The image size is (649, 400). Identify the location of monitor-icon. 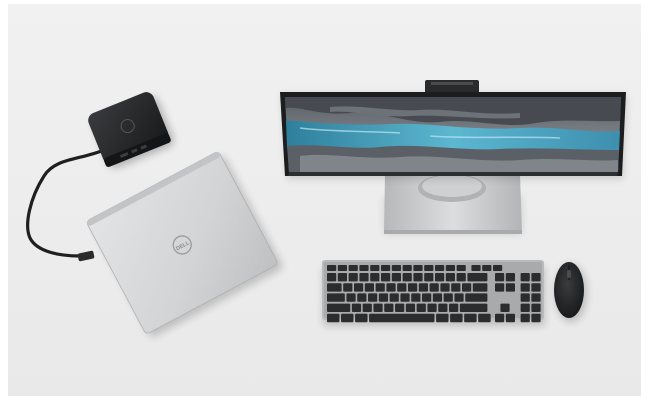
(453, 129).